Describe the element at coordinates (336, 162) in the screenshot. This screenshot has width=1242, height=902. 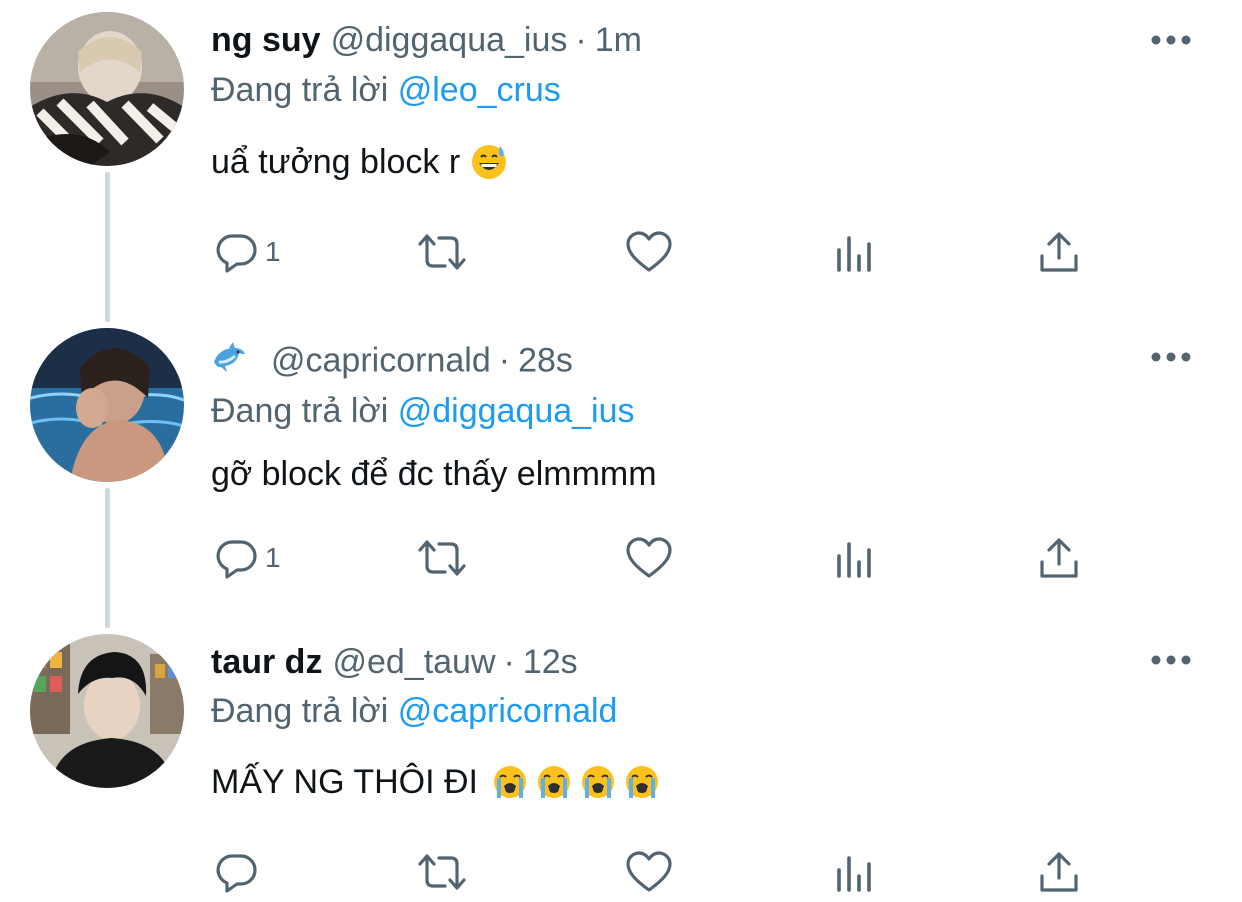
I see `tweet-body: uẩ tưởng block r` at that location.